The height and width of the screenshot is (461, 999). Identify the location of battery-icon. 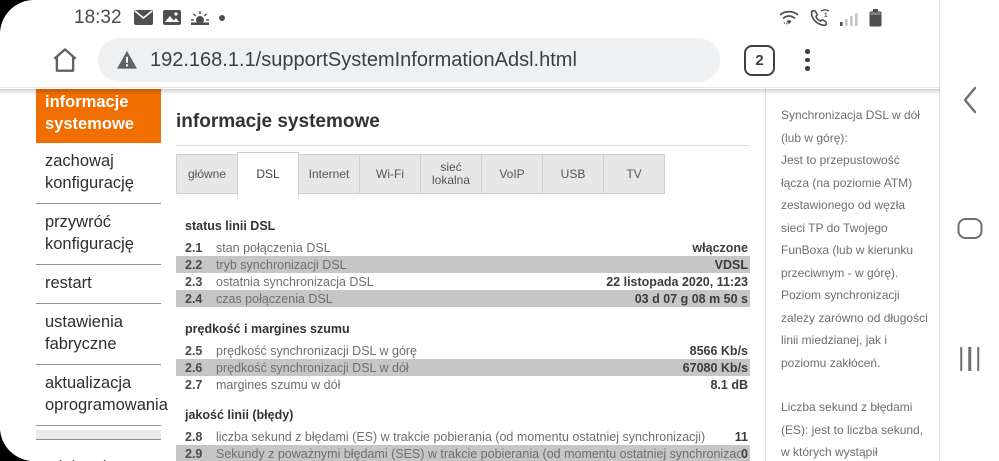
(875, 17).